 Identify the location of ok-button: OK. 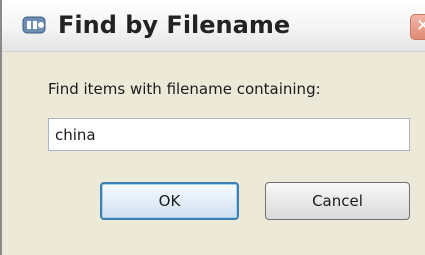
(169, 201).